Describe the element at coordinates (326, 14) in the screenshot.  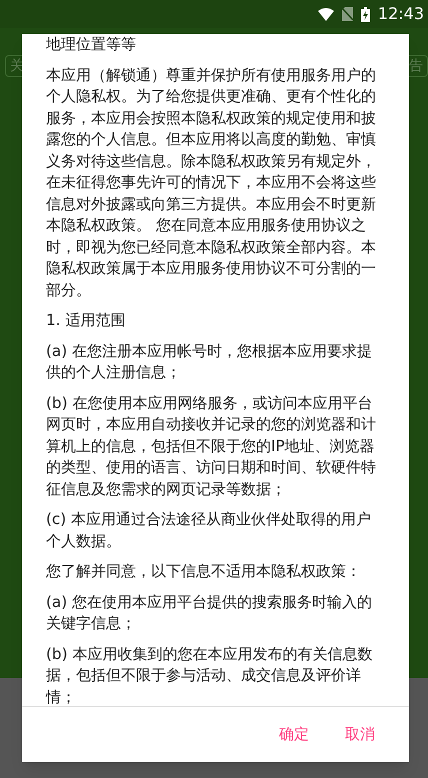
I see `wifi-icon` at that location.